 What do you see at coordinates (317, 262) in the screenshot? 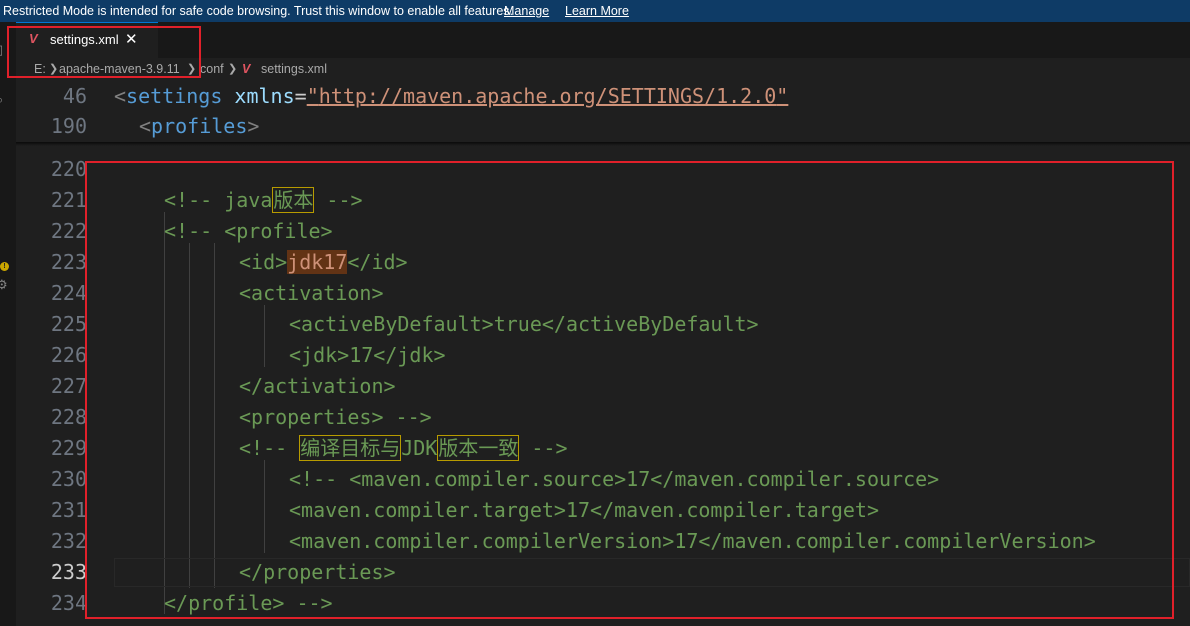
I see `highlighted-text: jdk17` at bounding box center [317, 262].